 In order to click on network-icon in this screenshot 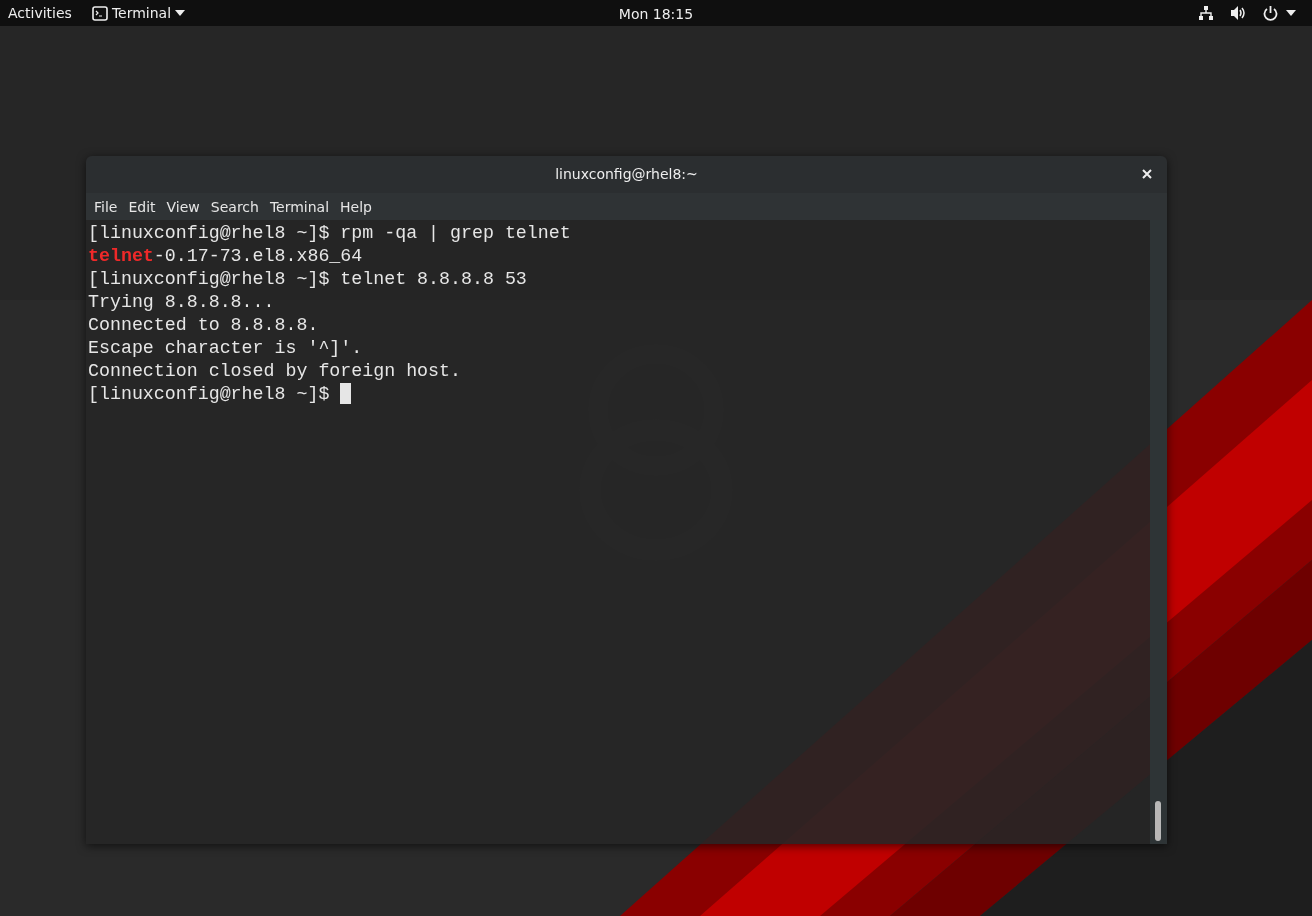, I will do `click(1206, 13)`.